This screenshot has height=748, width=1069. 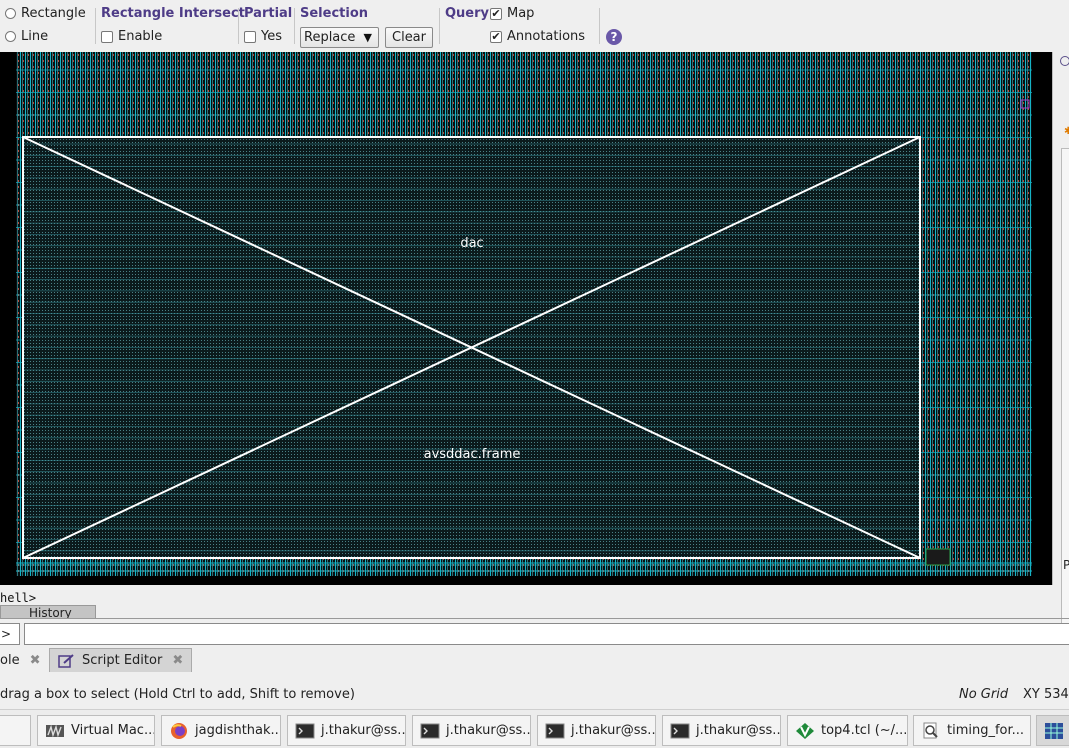 What do you see at coordinates (55, 730) in the screenshot?
I see `virtual-machine-icon` at bounding box center [55, 730].